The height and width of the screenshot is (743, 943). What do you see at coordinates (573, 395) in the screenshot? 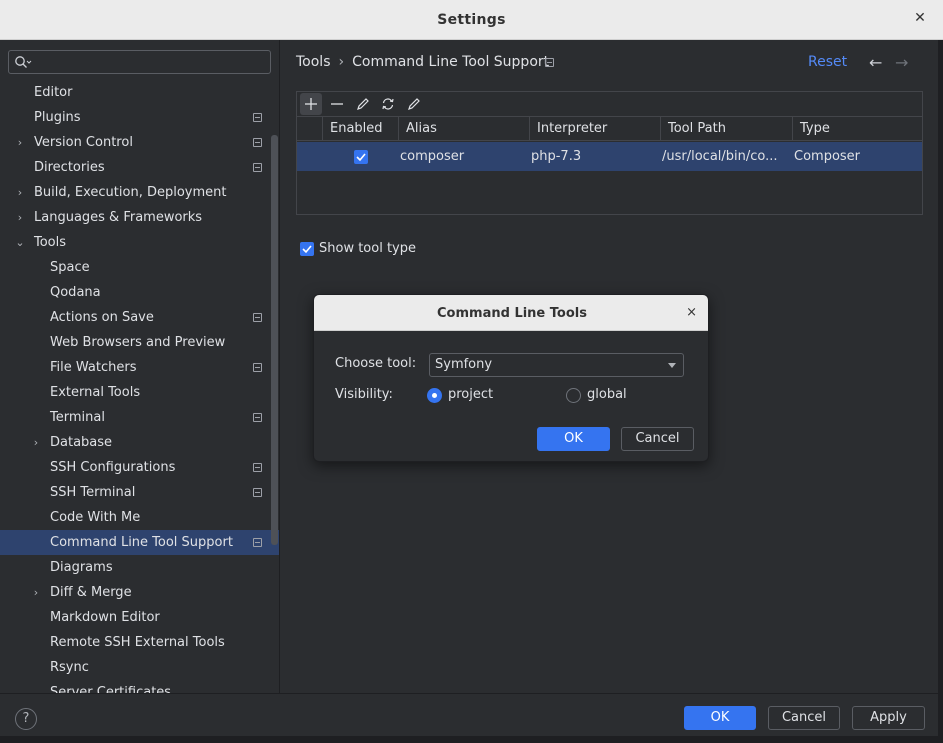
I see `visibility-global-radio` at bounding box center [573, 395].